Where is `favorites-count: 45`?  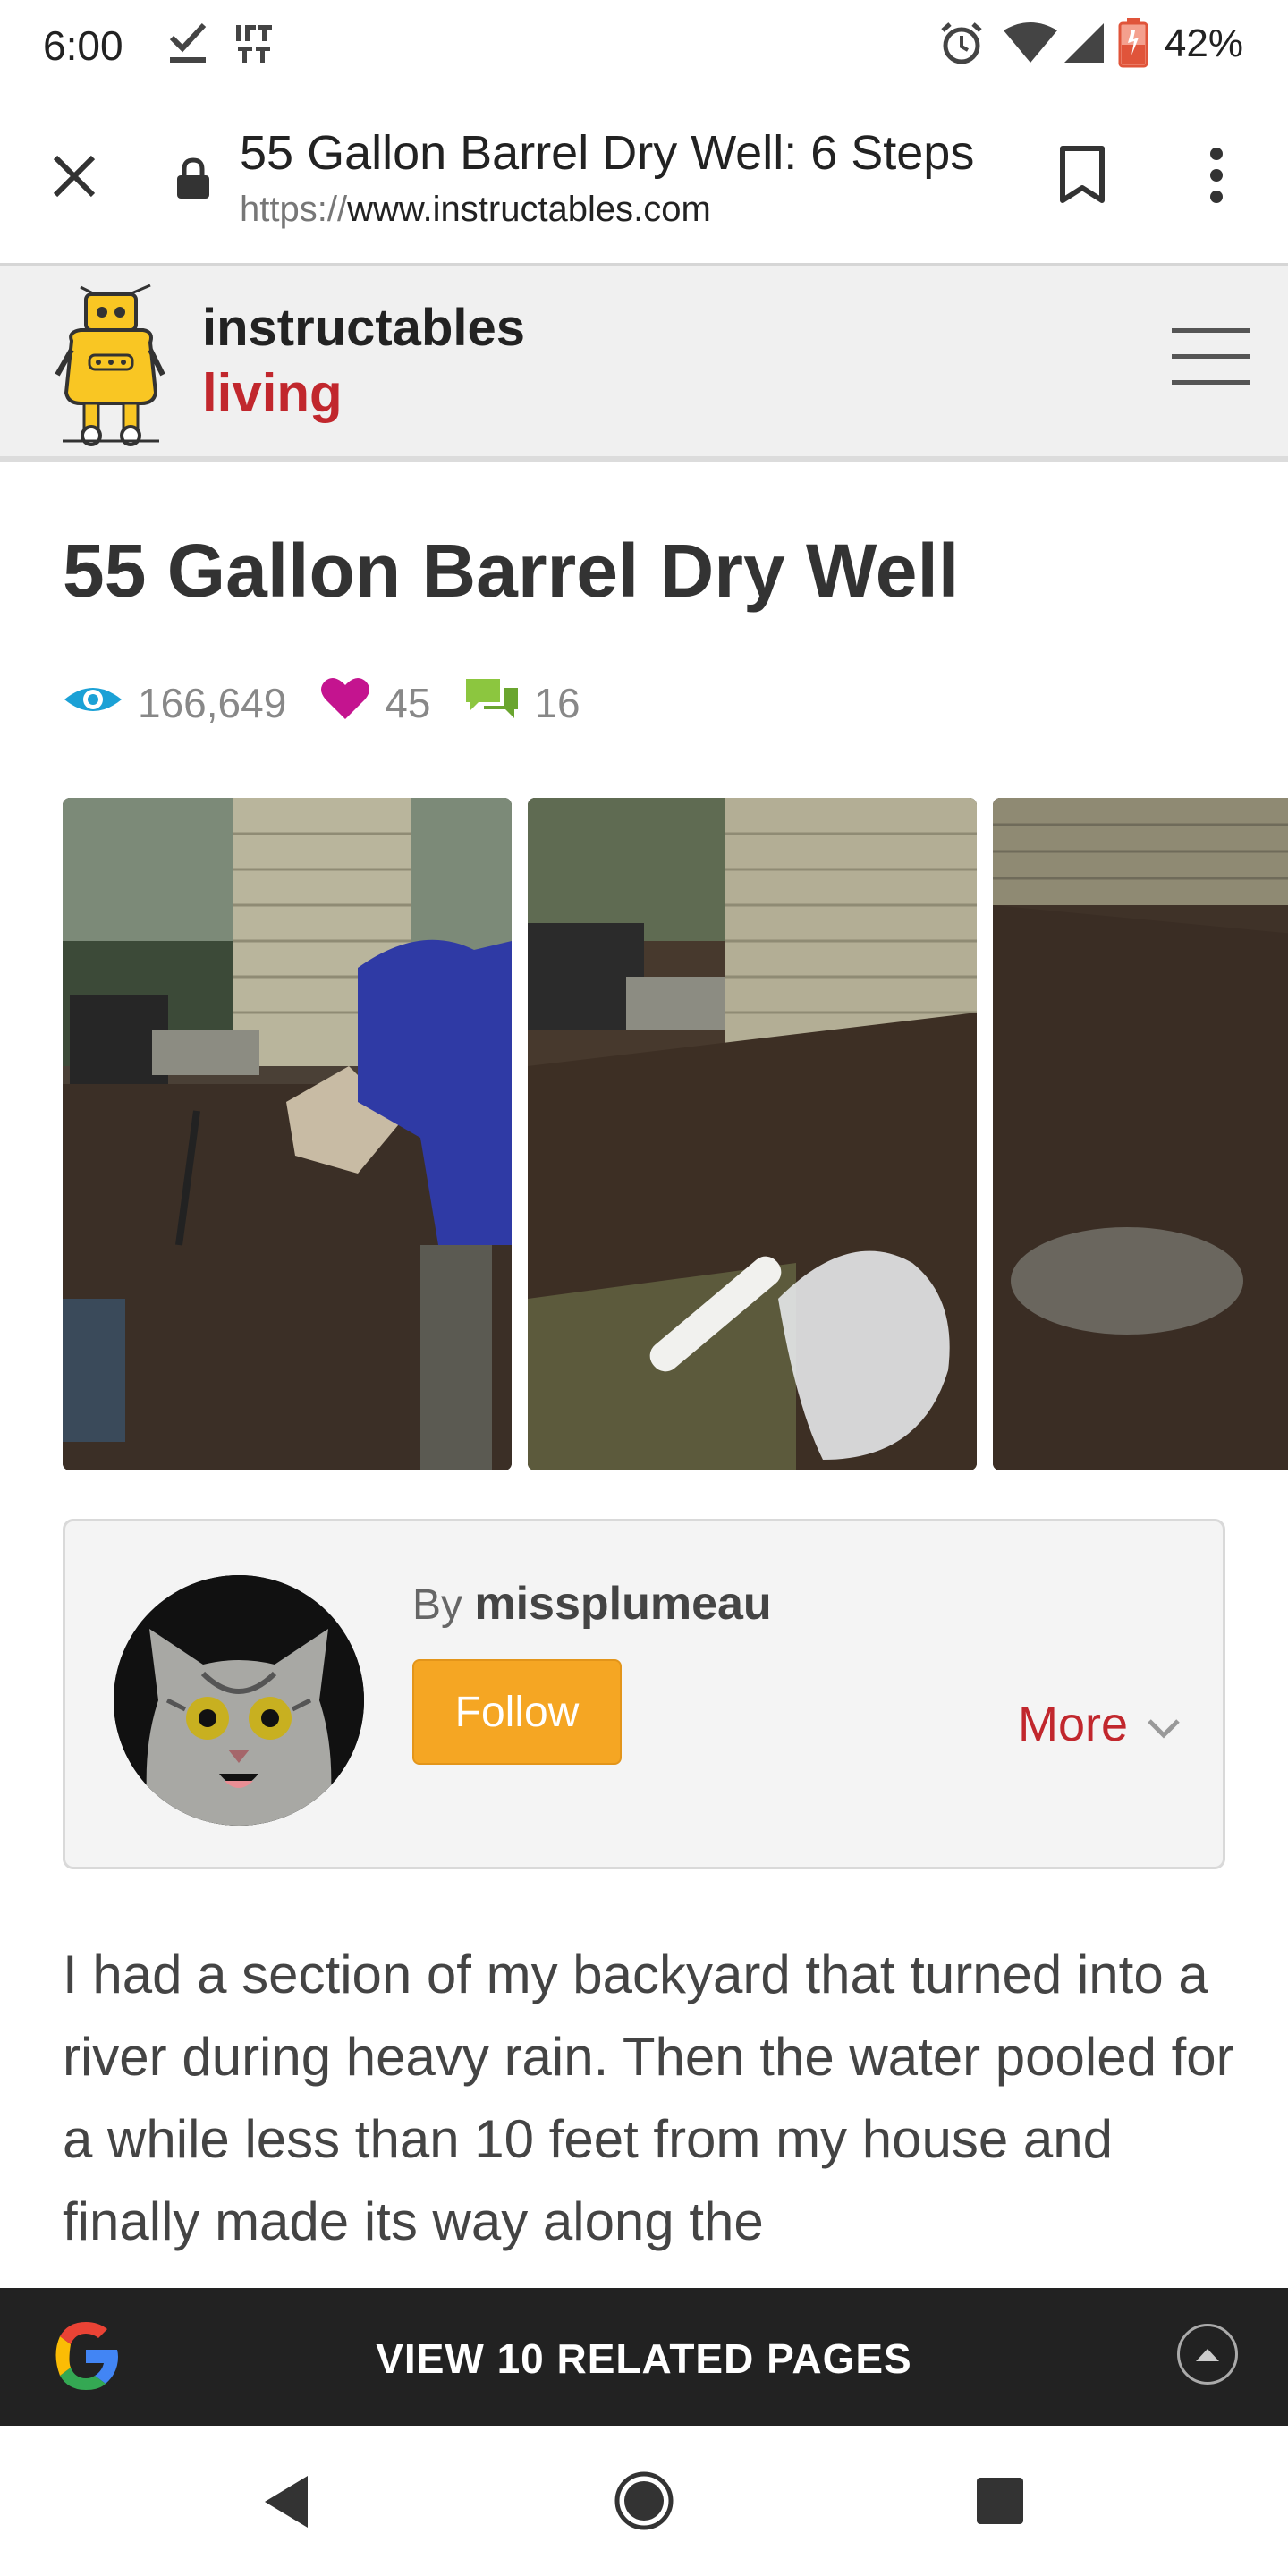 favorites-count: 45 is located at coordinates (408, 703).